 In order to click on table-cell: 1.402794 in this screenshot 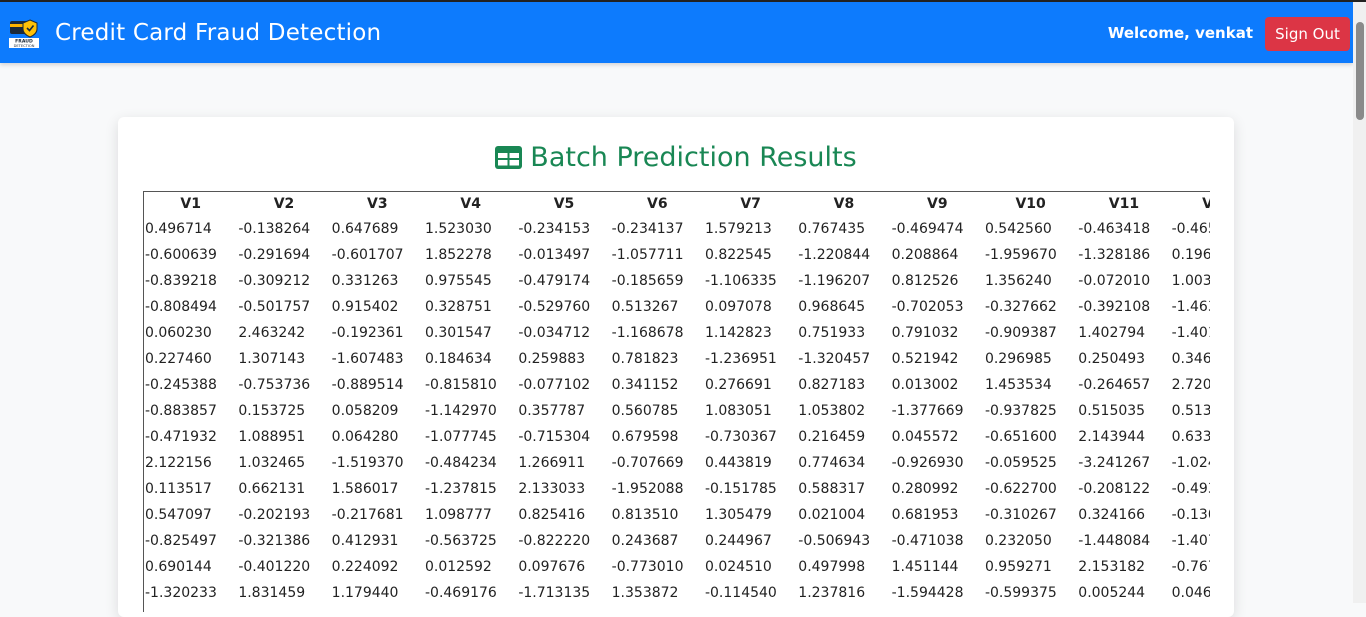, I will do `click(1112, 333)`.